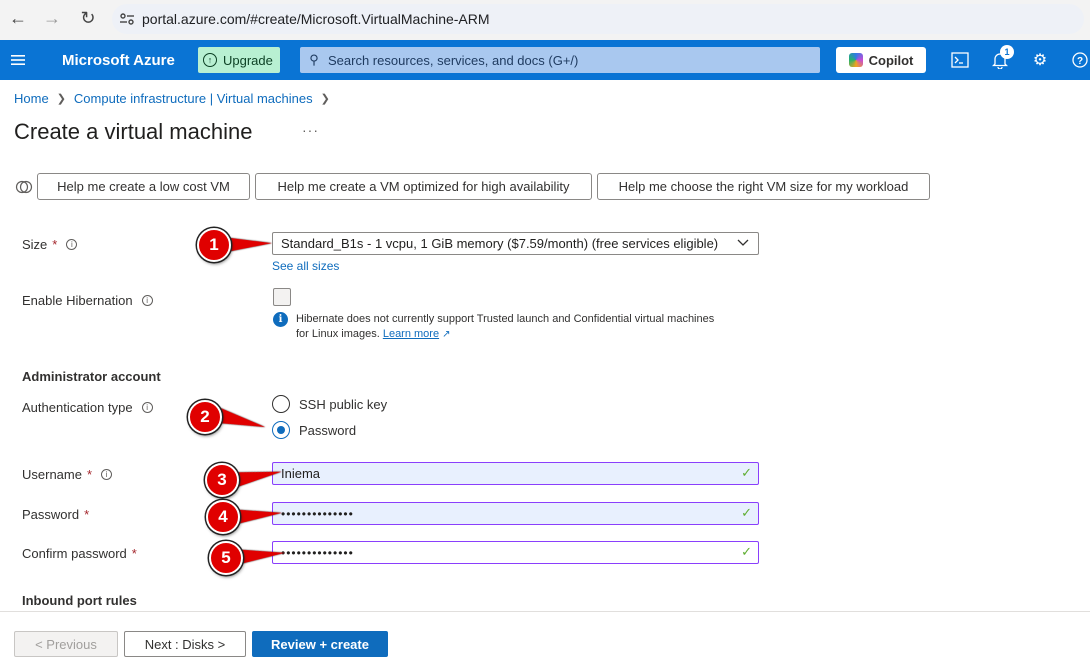  Describe the element at coordinates (241, 421) in the screenshot. I see `marker-2-arrow` at that location.